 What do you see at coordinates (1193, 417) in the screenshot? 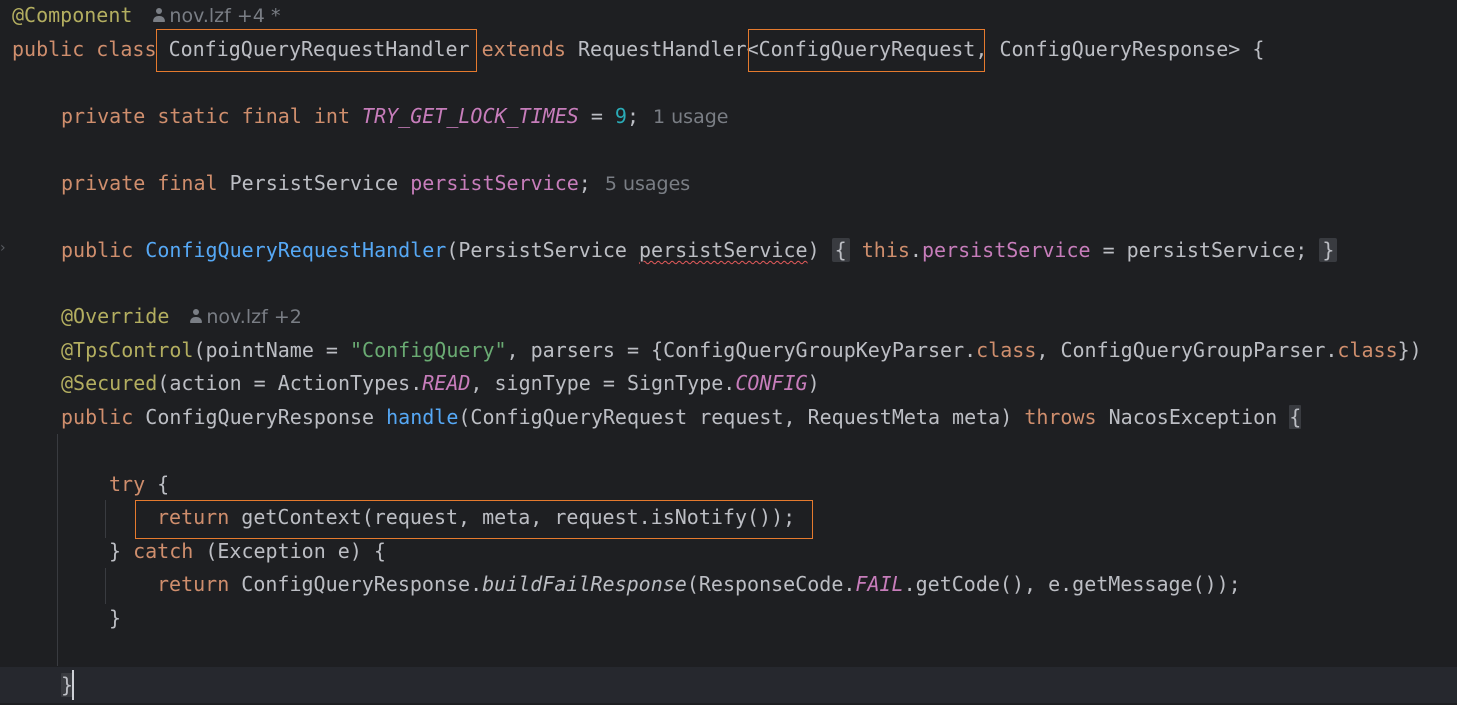
I see `exception-type: NacosException` at bounding box center [1193, 417].